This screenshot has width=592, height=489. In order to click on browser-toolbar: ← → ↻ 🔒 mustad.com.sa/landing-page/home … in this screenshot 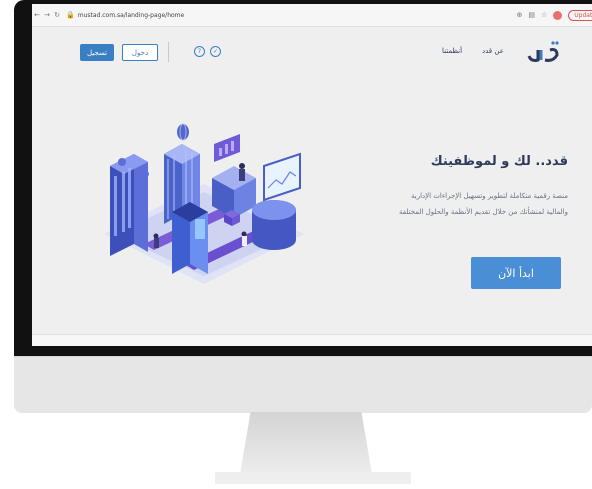, I will do `click(312, 15)`.